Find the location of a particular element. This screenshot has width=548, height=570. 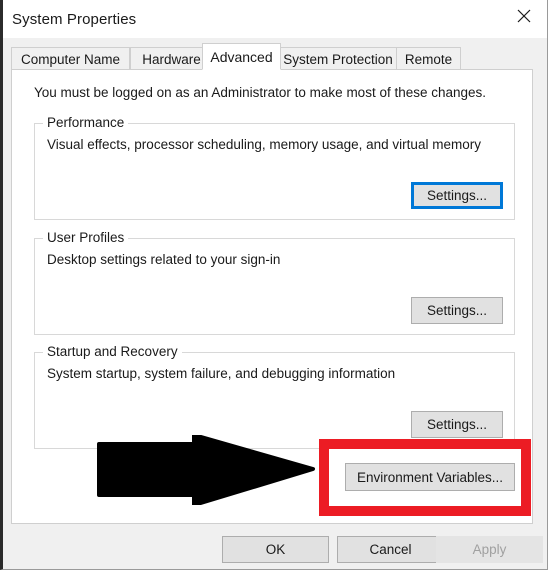

tab-hardware: Hardware is located at coordinates (171, 58).